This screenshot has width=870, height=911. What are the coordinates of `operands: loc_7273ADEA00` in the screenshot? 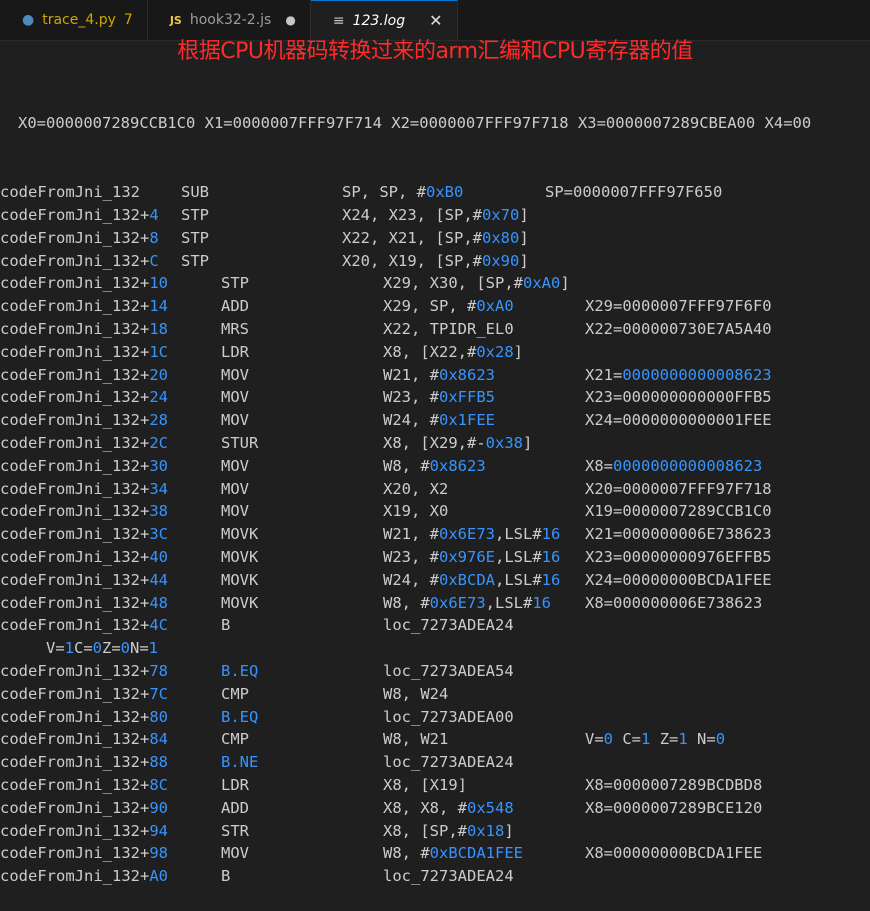 It's located at (448, 716).